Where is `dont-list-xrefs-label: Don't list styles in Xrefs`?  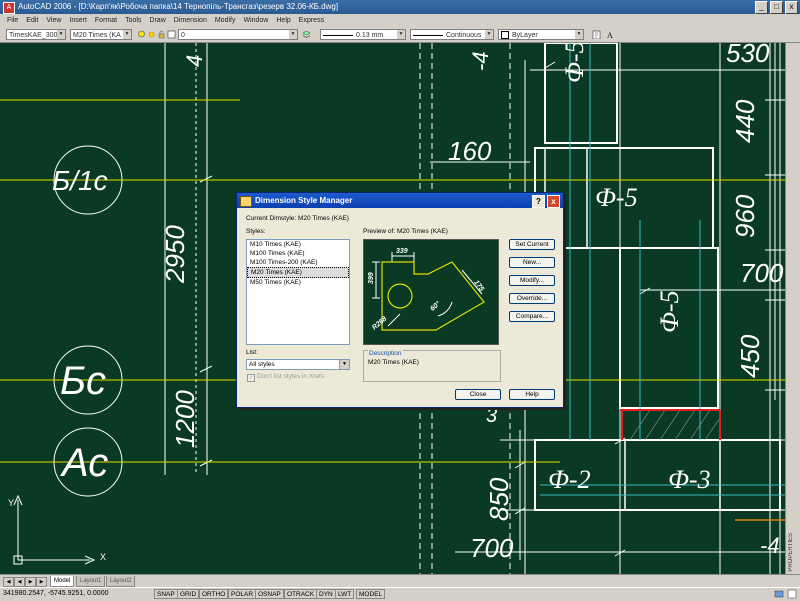
dont-list-xrefs-label: Don't list styles in Xrefs is located at coordinates (290, 376).